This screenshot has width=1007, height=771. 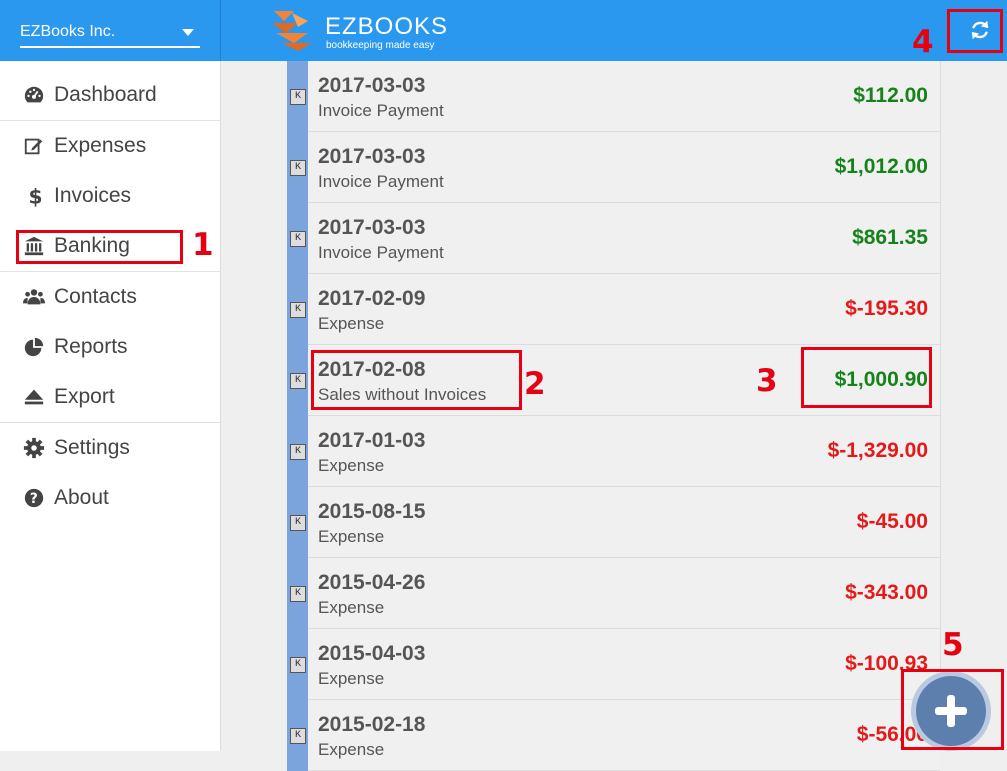 What do you see at coordinates (84, 396) in the screenshot?
I see `sidebar-item-label: Export` at bounding box center [84, 396].